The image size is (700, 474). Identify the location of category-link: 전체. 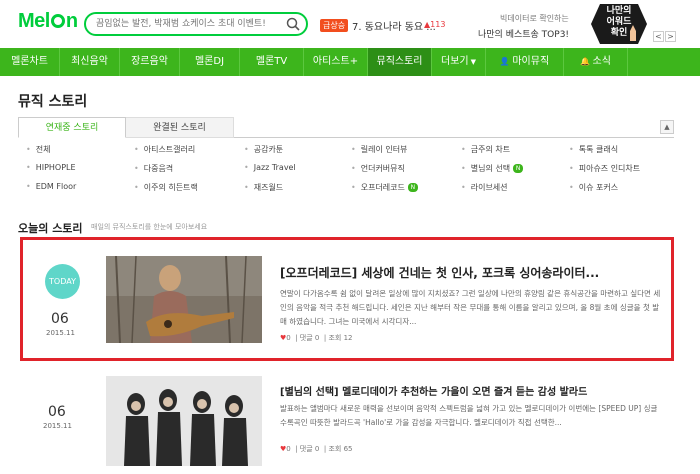
(38, 149).